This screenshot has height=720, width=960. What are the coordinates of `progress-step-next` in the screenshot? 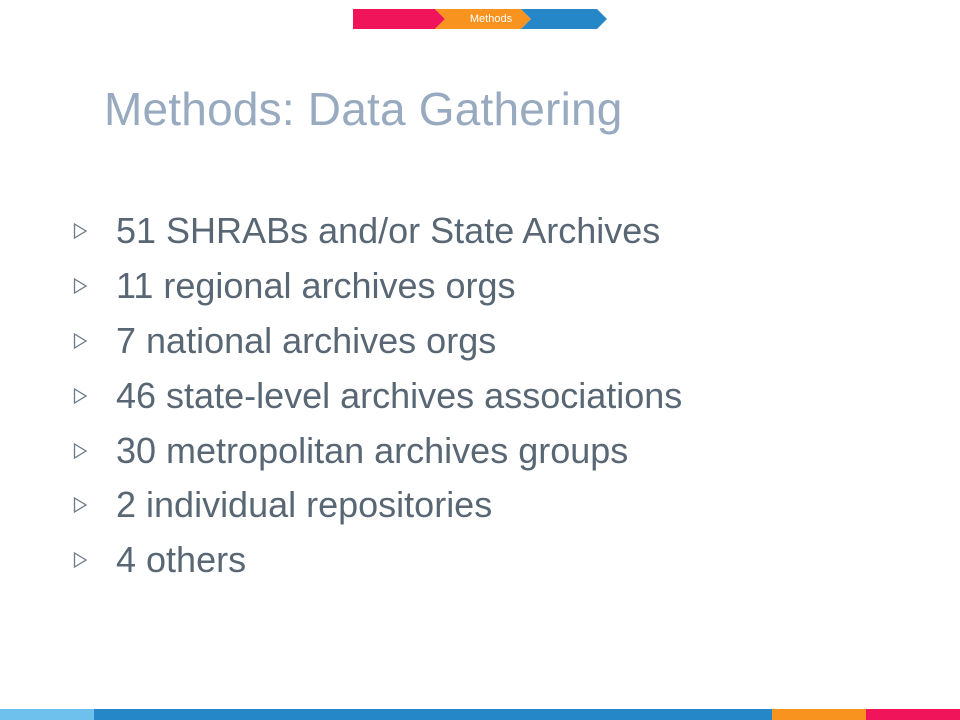 It's located at (564, 19).